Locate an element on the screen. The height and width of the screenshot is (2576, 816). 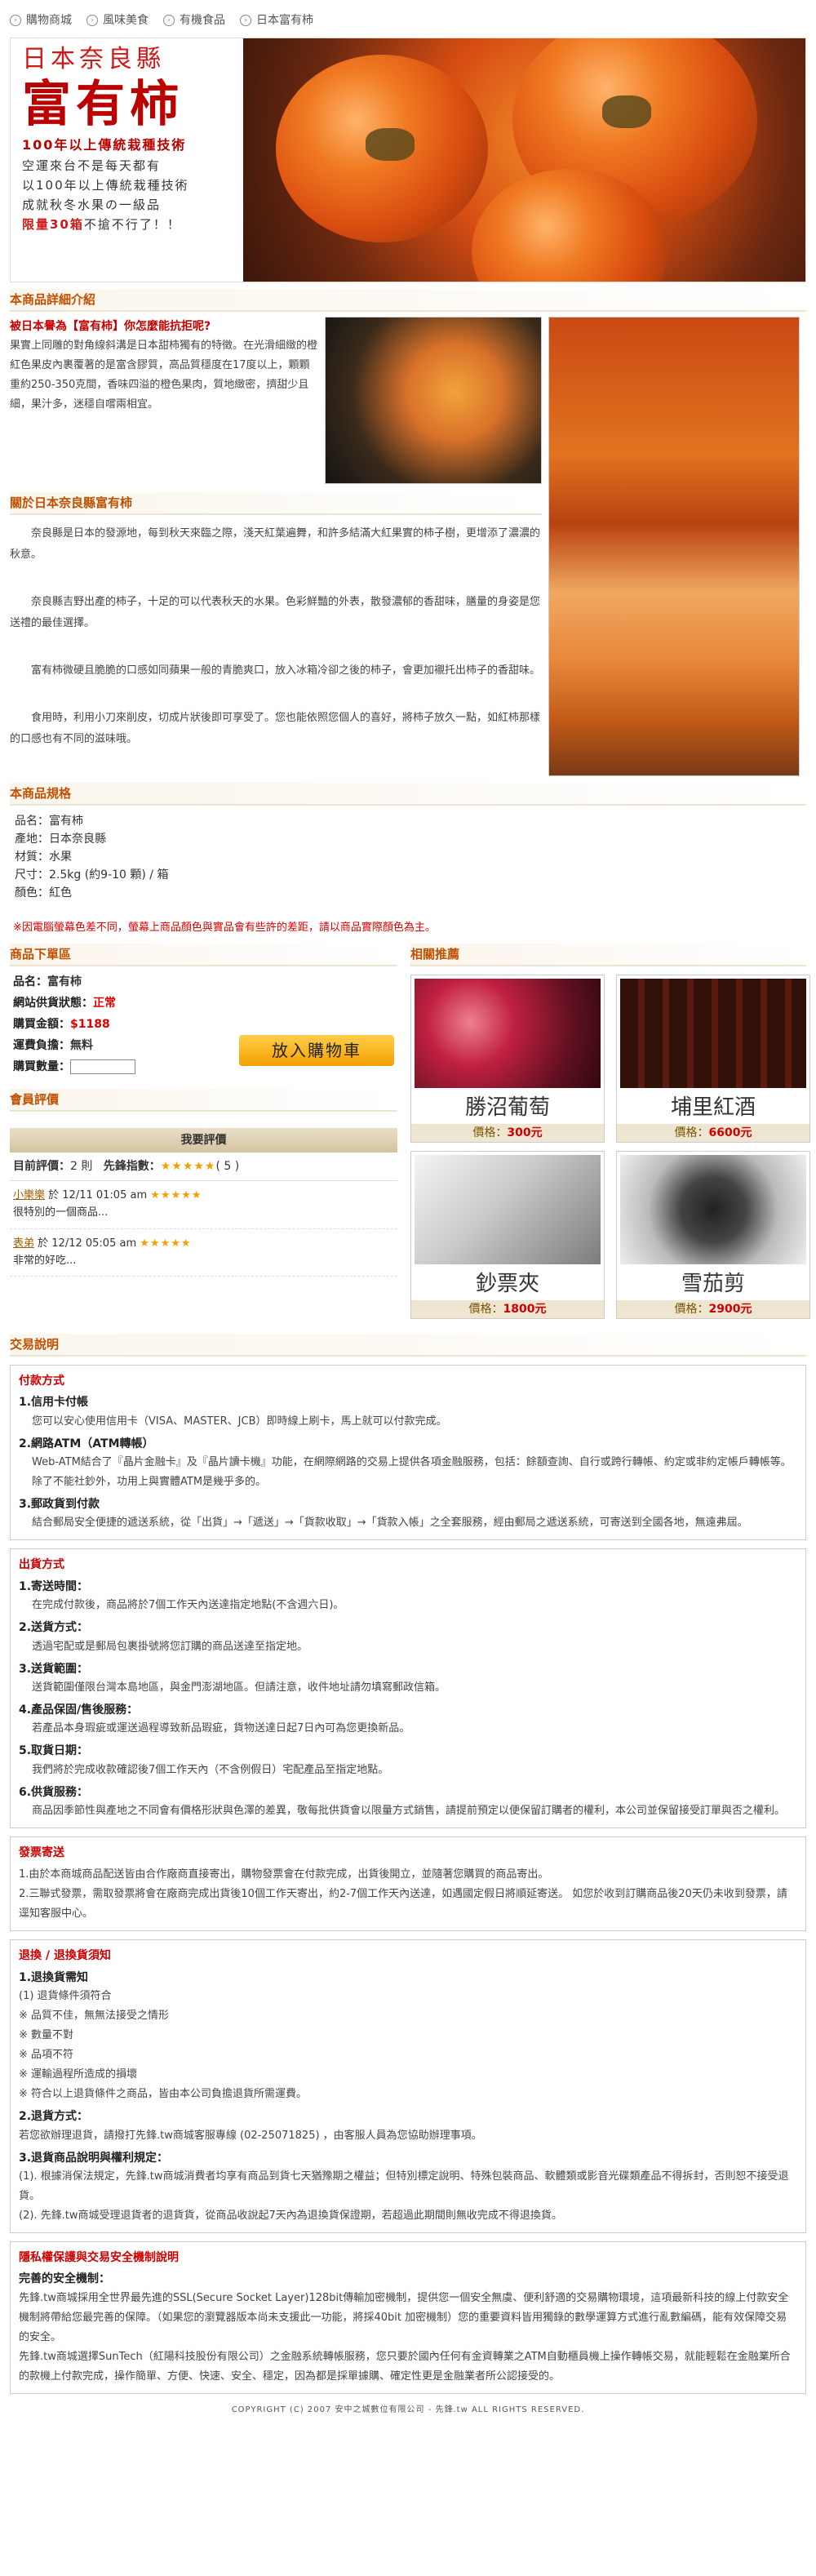
hero-subtitle: 日本奈良縣 is located at coordinates (93, 59).